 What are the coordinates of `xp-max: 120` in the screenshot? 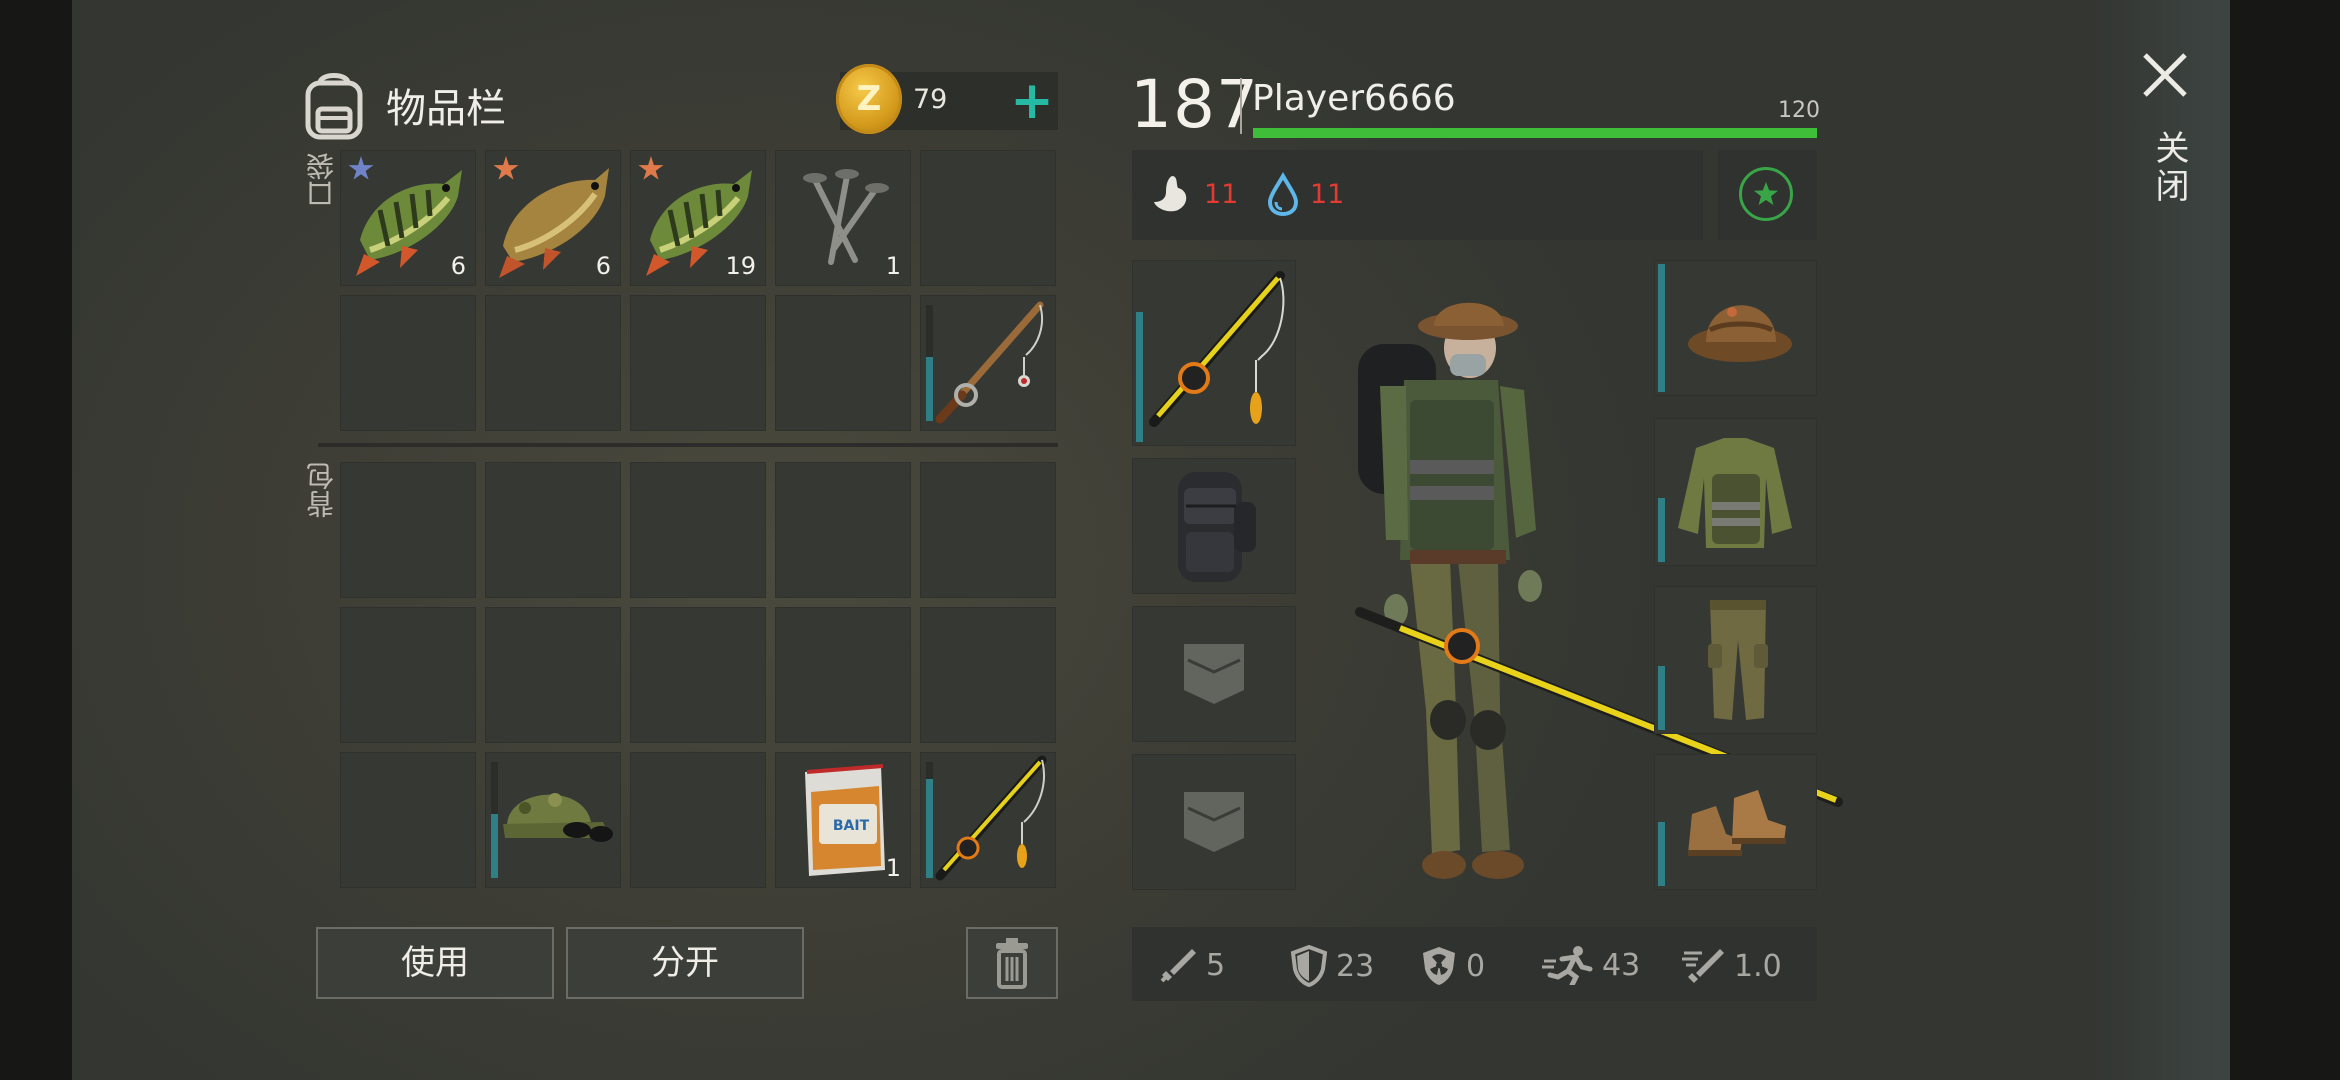 It's located at (1799, 110).